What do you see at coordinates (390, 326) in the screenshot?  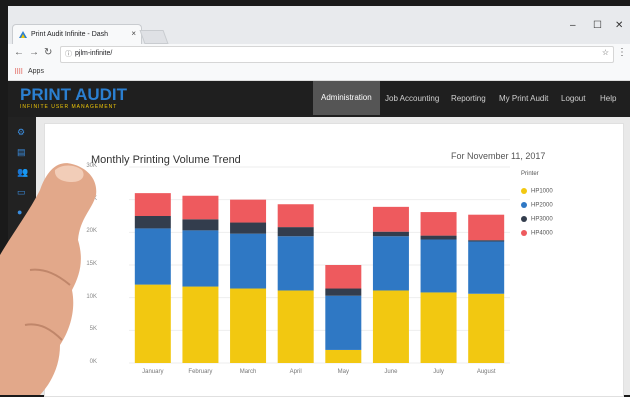 I see `bar-hp1000-june` at bounding box center [390, 326].